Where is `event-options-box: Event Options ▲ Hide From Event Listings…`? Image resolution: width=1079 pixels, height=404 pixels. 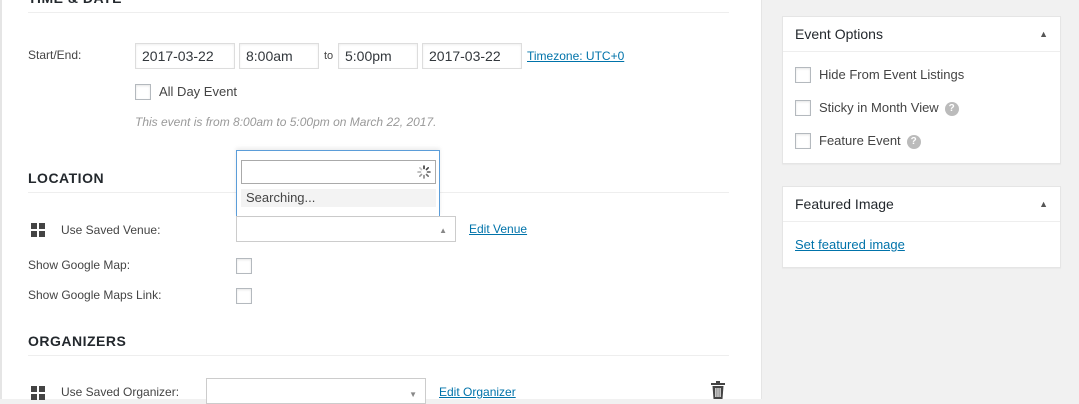 event-options-box: Event Options ▲ Hide From Event Listings… is located at coordinates (921, 90).